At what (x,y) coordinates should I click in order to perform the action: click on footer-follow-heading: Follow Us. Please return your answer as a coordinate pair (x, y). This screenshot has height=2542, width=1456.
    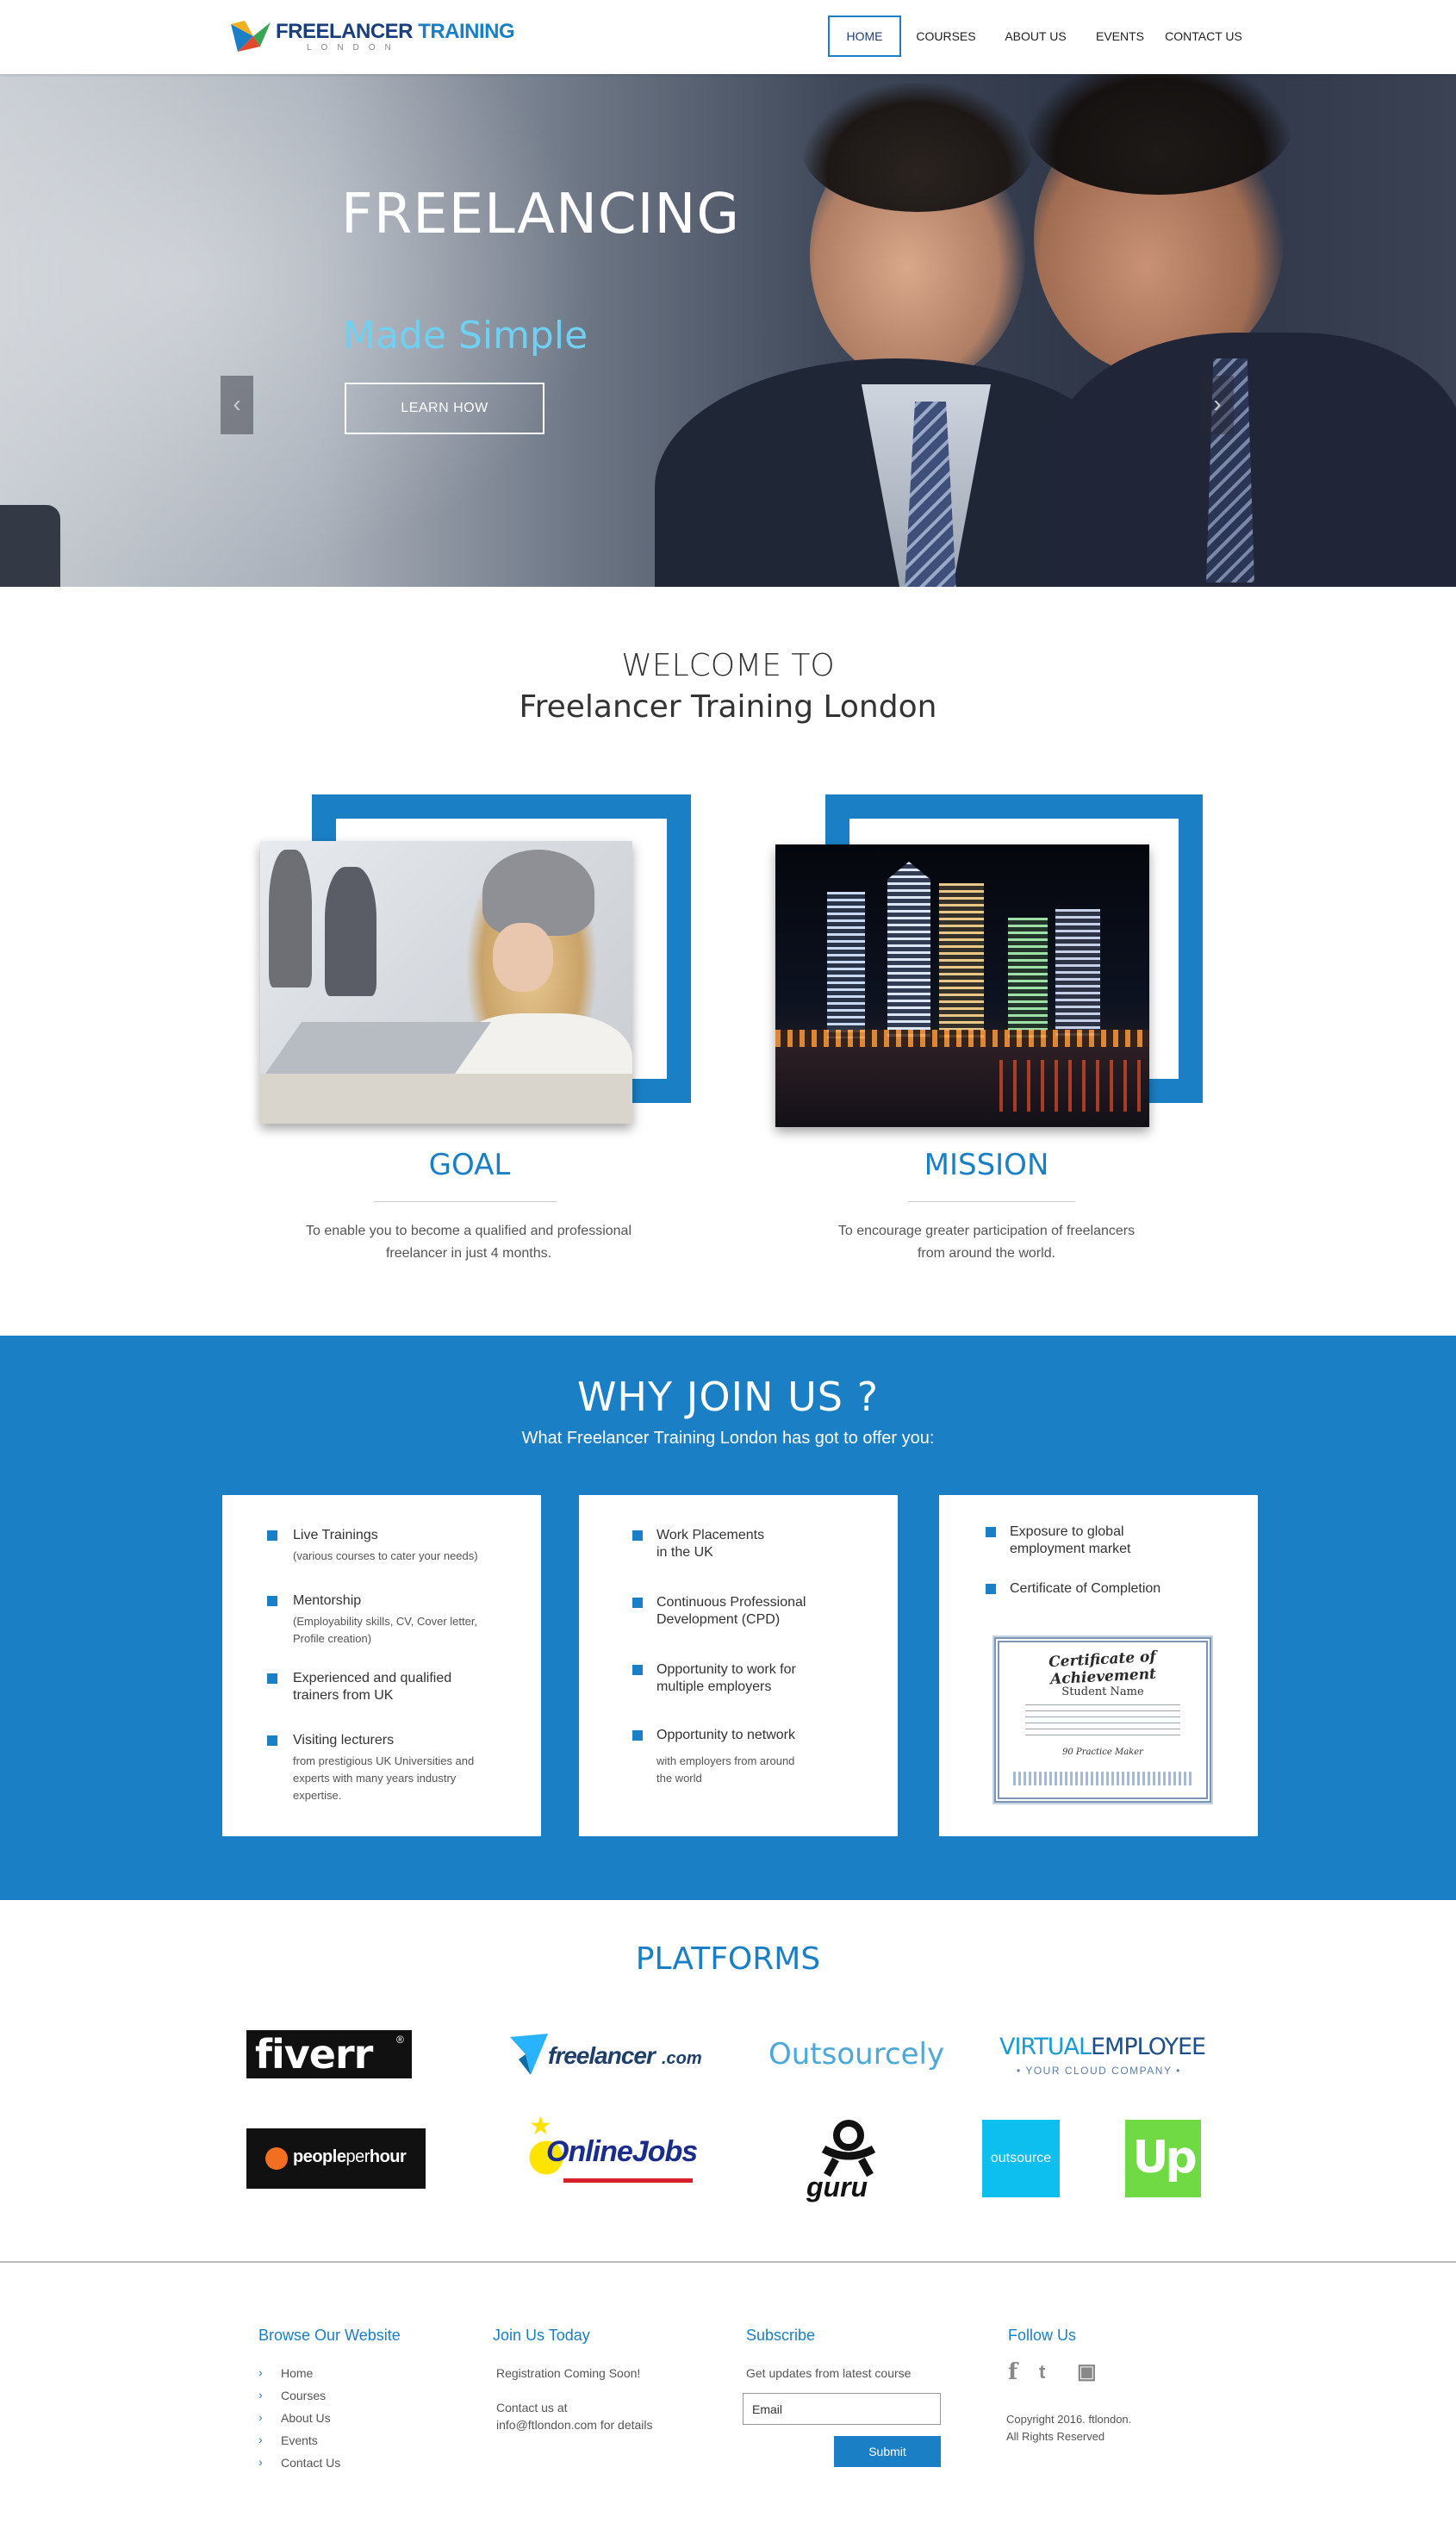
    Looking at the image, I should click on (1042, 2335).